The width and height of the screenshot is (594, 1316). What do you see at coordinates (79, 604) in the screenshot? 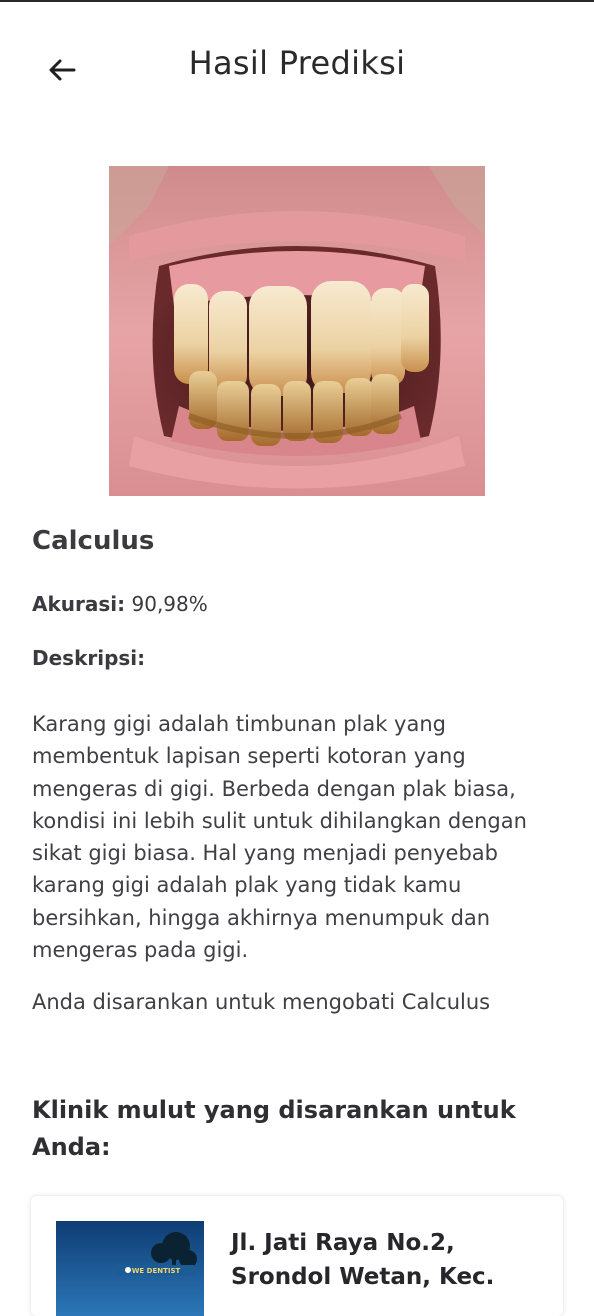
I see `accuracy-label: Akurasi:` at bounding box center [79, 604].